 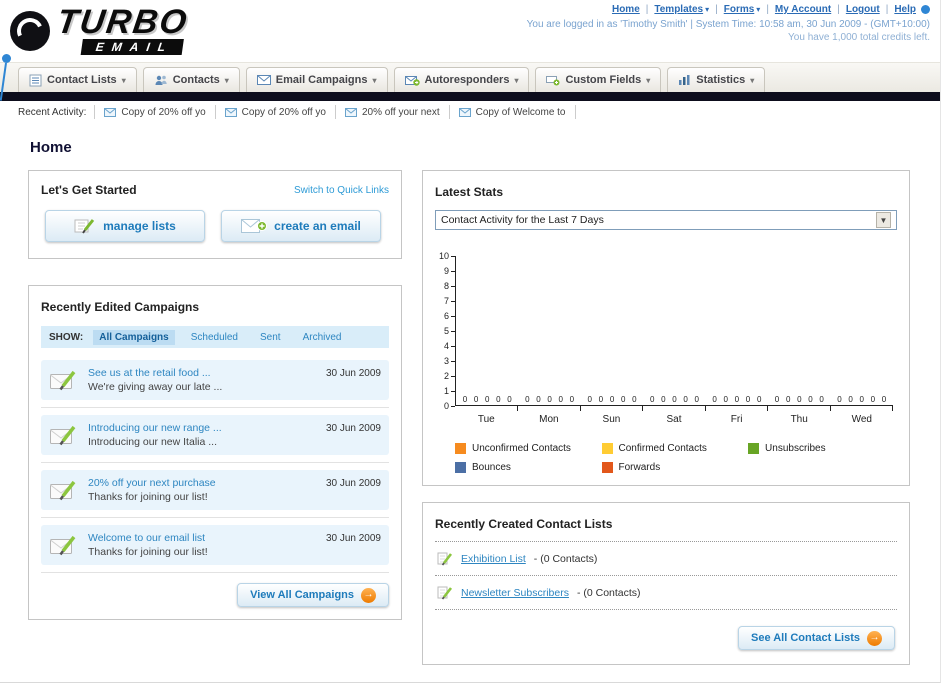 I want to click on view-all-campaigns-button: View All Campaigns →, so click(x=313, y=595).